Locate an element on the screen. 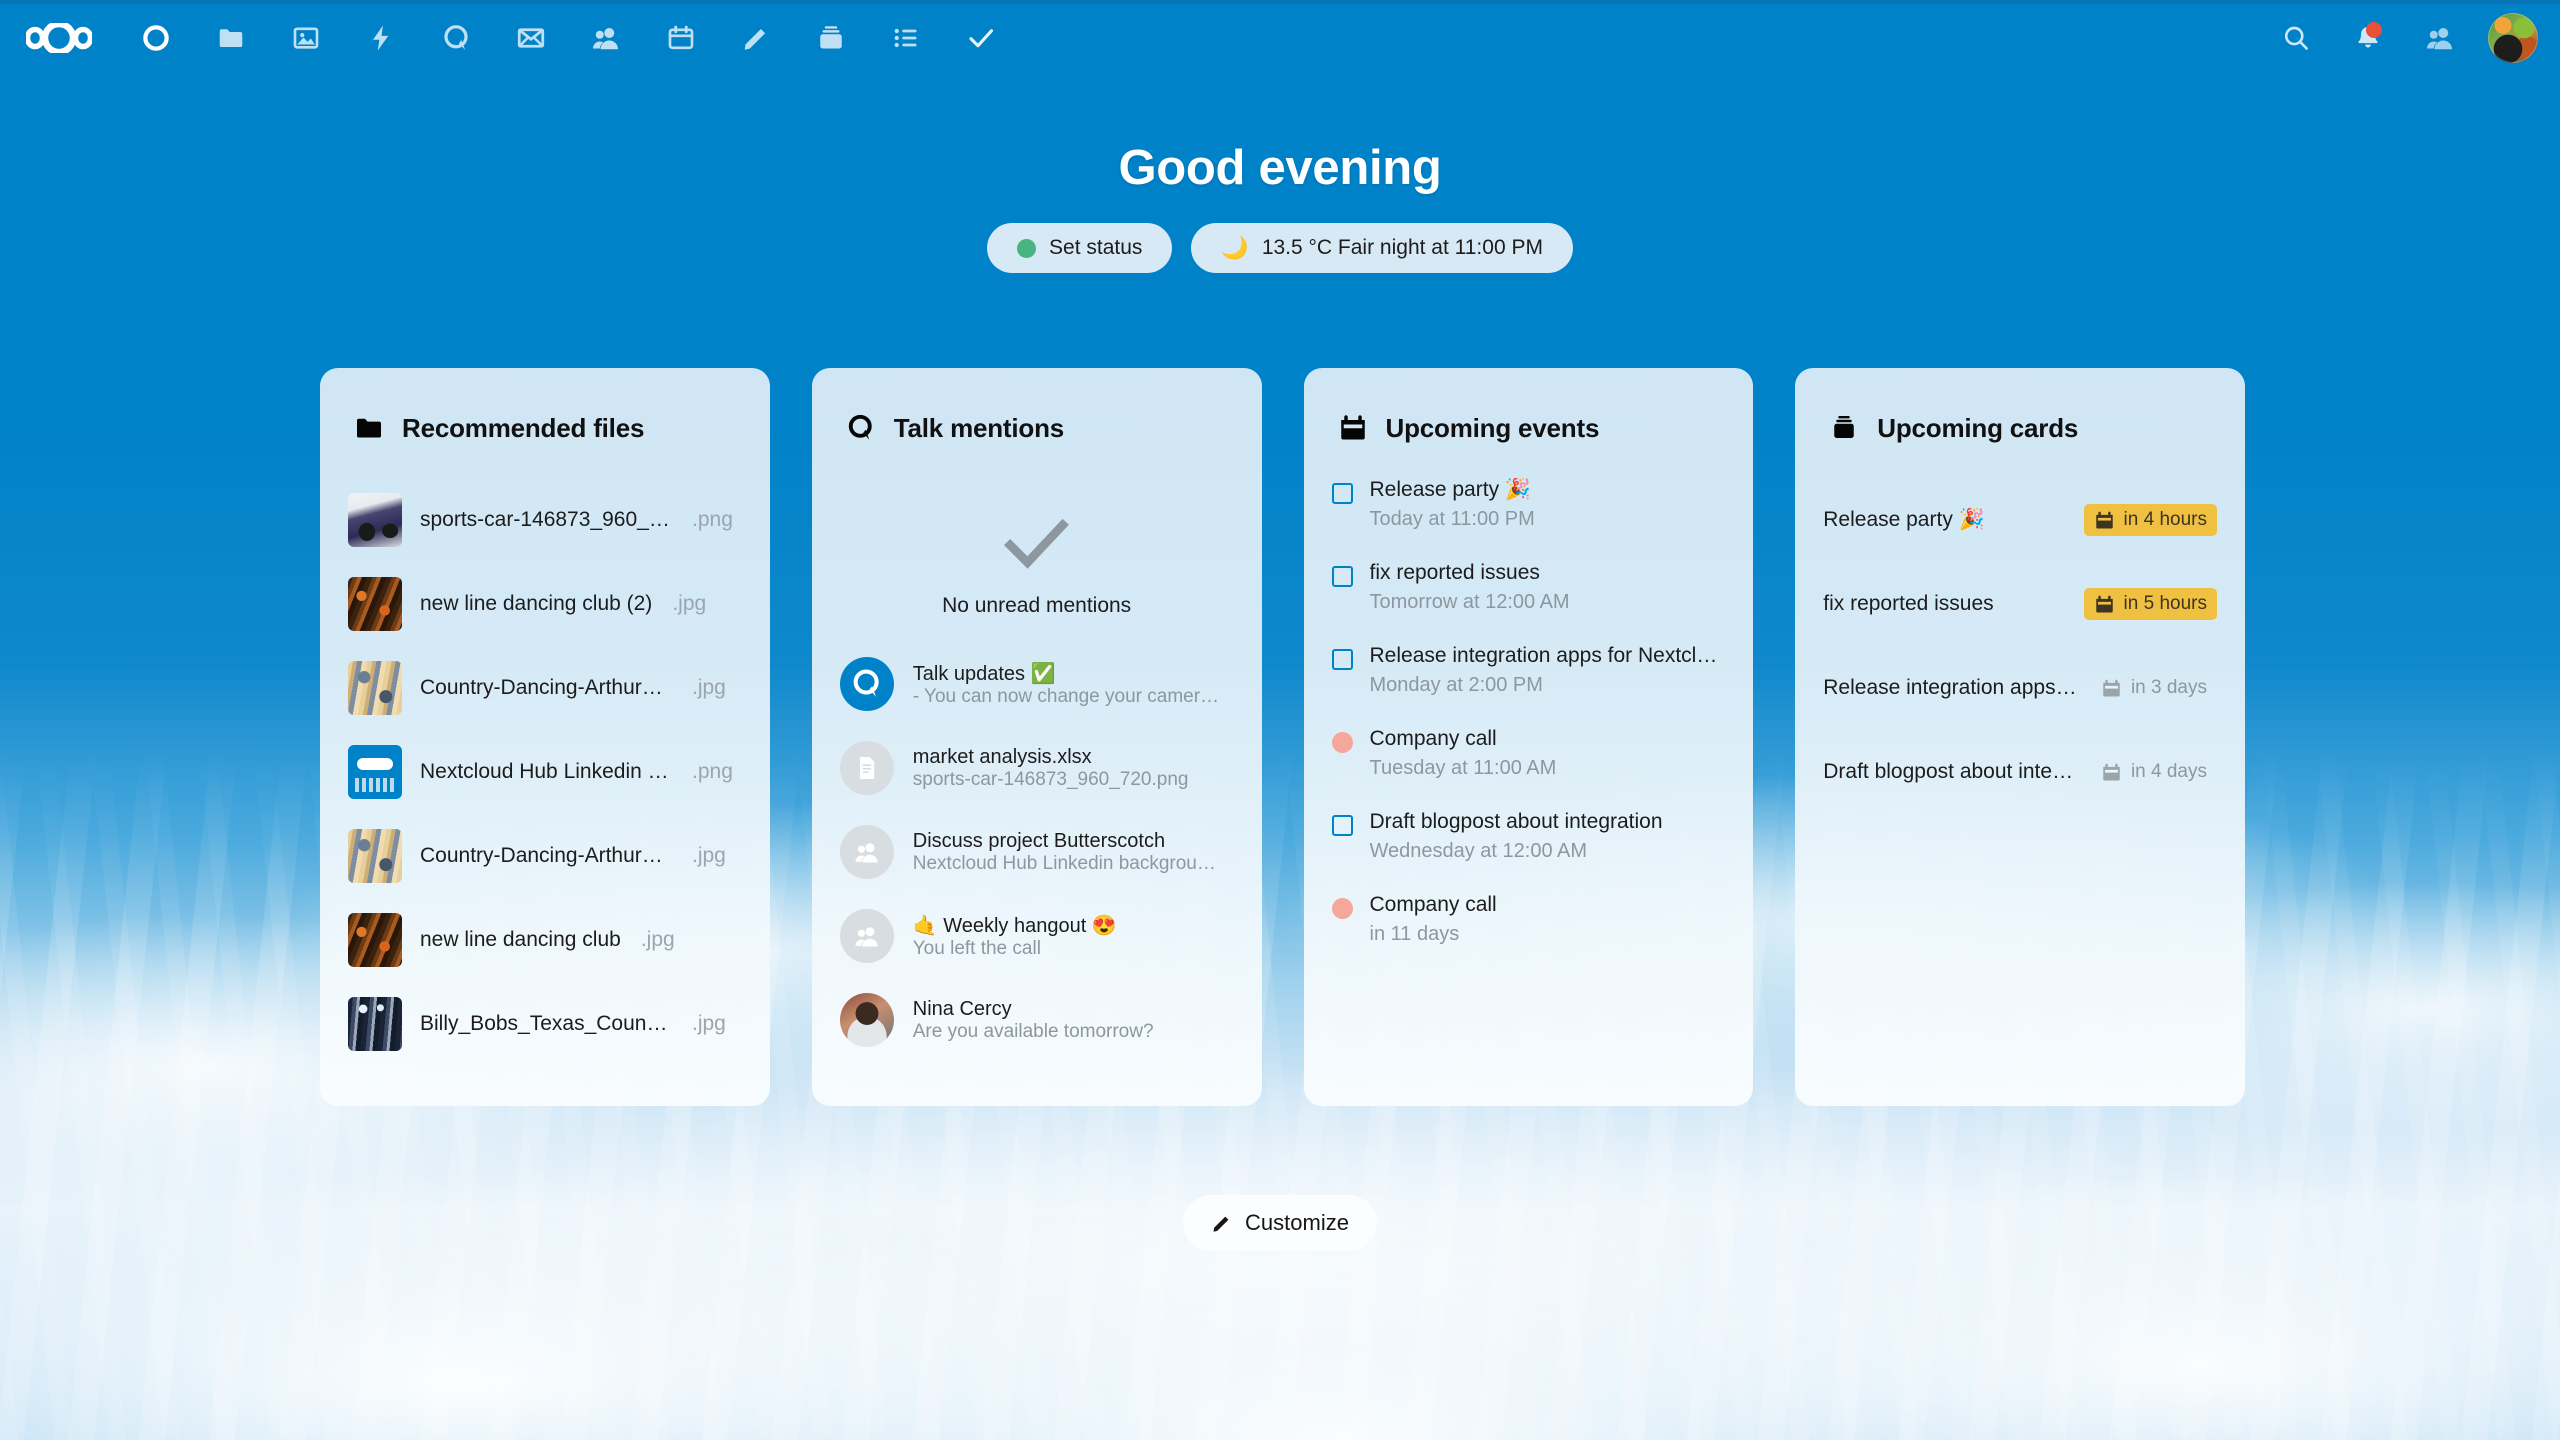 Image resolution: width=2560 pixels, height=1440 pixels. card-due-badge: in 5 hours is located at coordinates (2150, 604).